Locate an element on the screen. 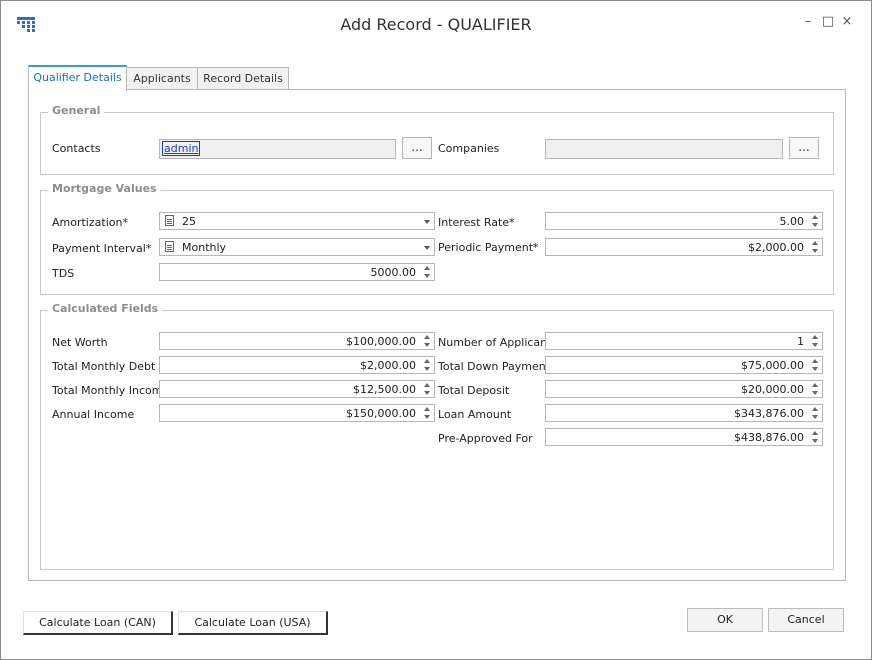  periodic-payment-value: $2,000.00 is located at coordinates (776, 247).